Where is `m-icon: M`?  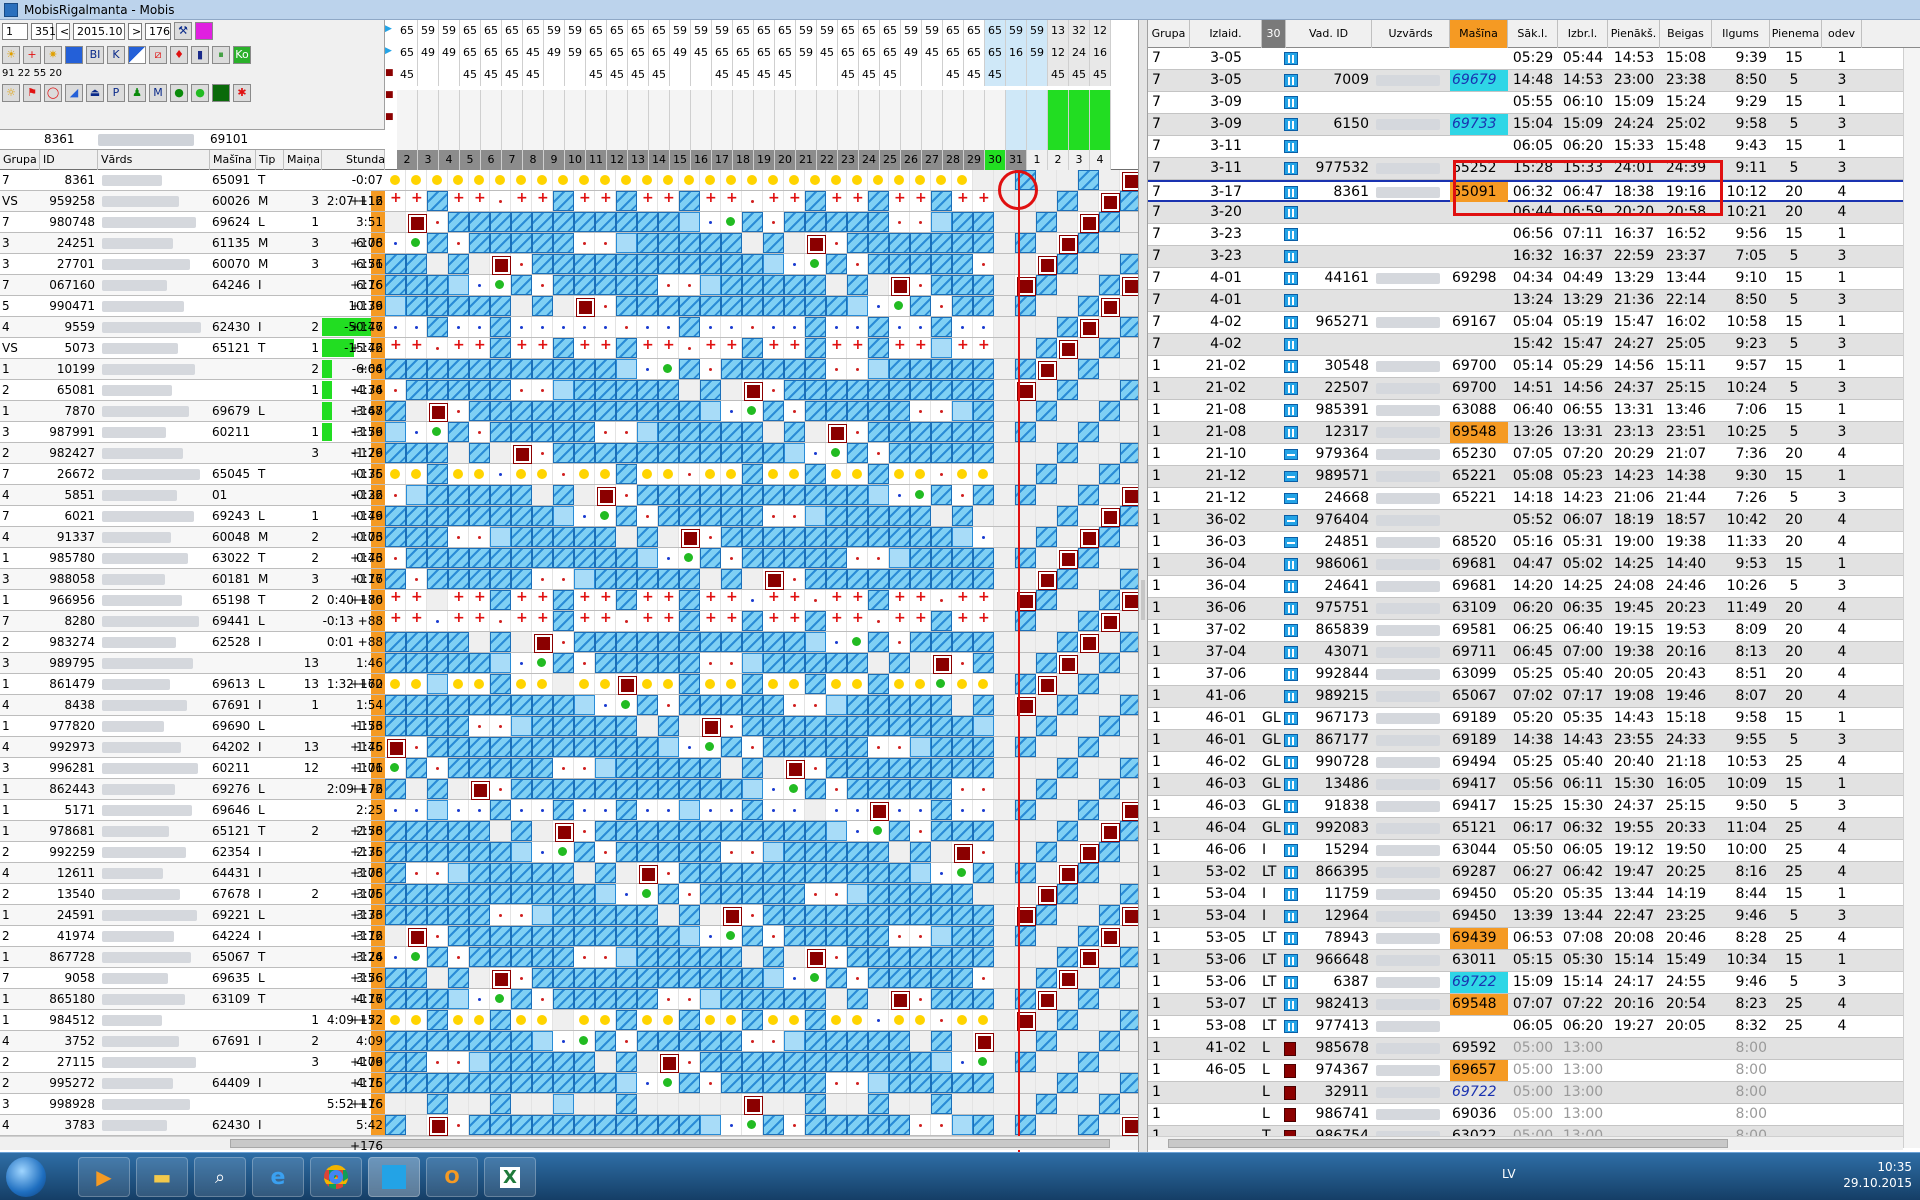 m-icon: M is located at coordinates (158, 93).